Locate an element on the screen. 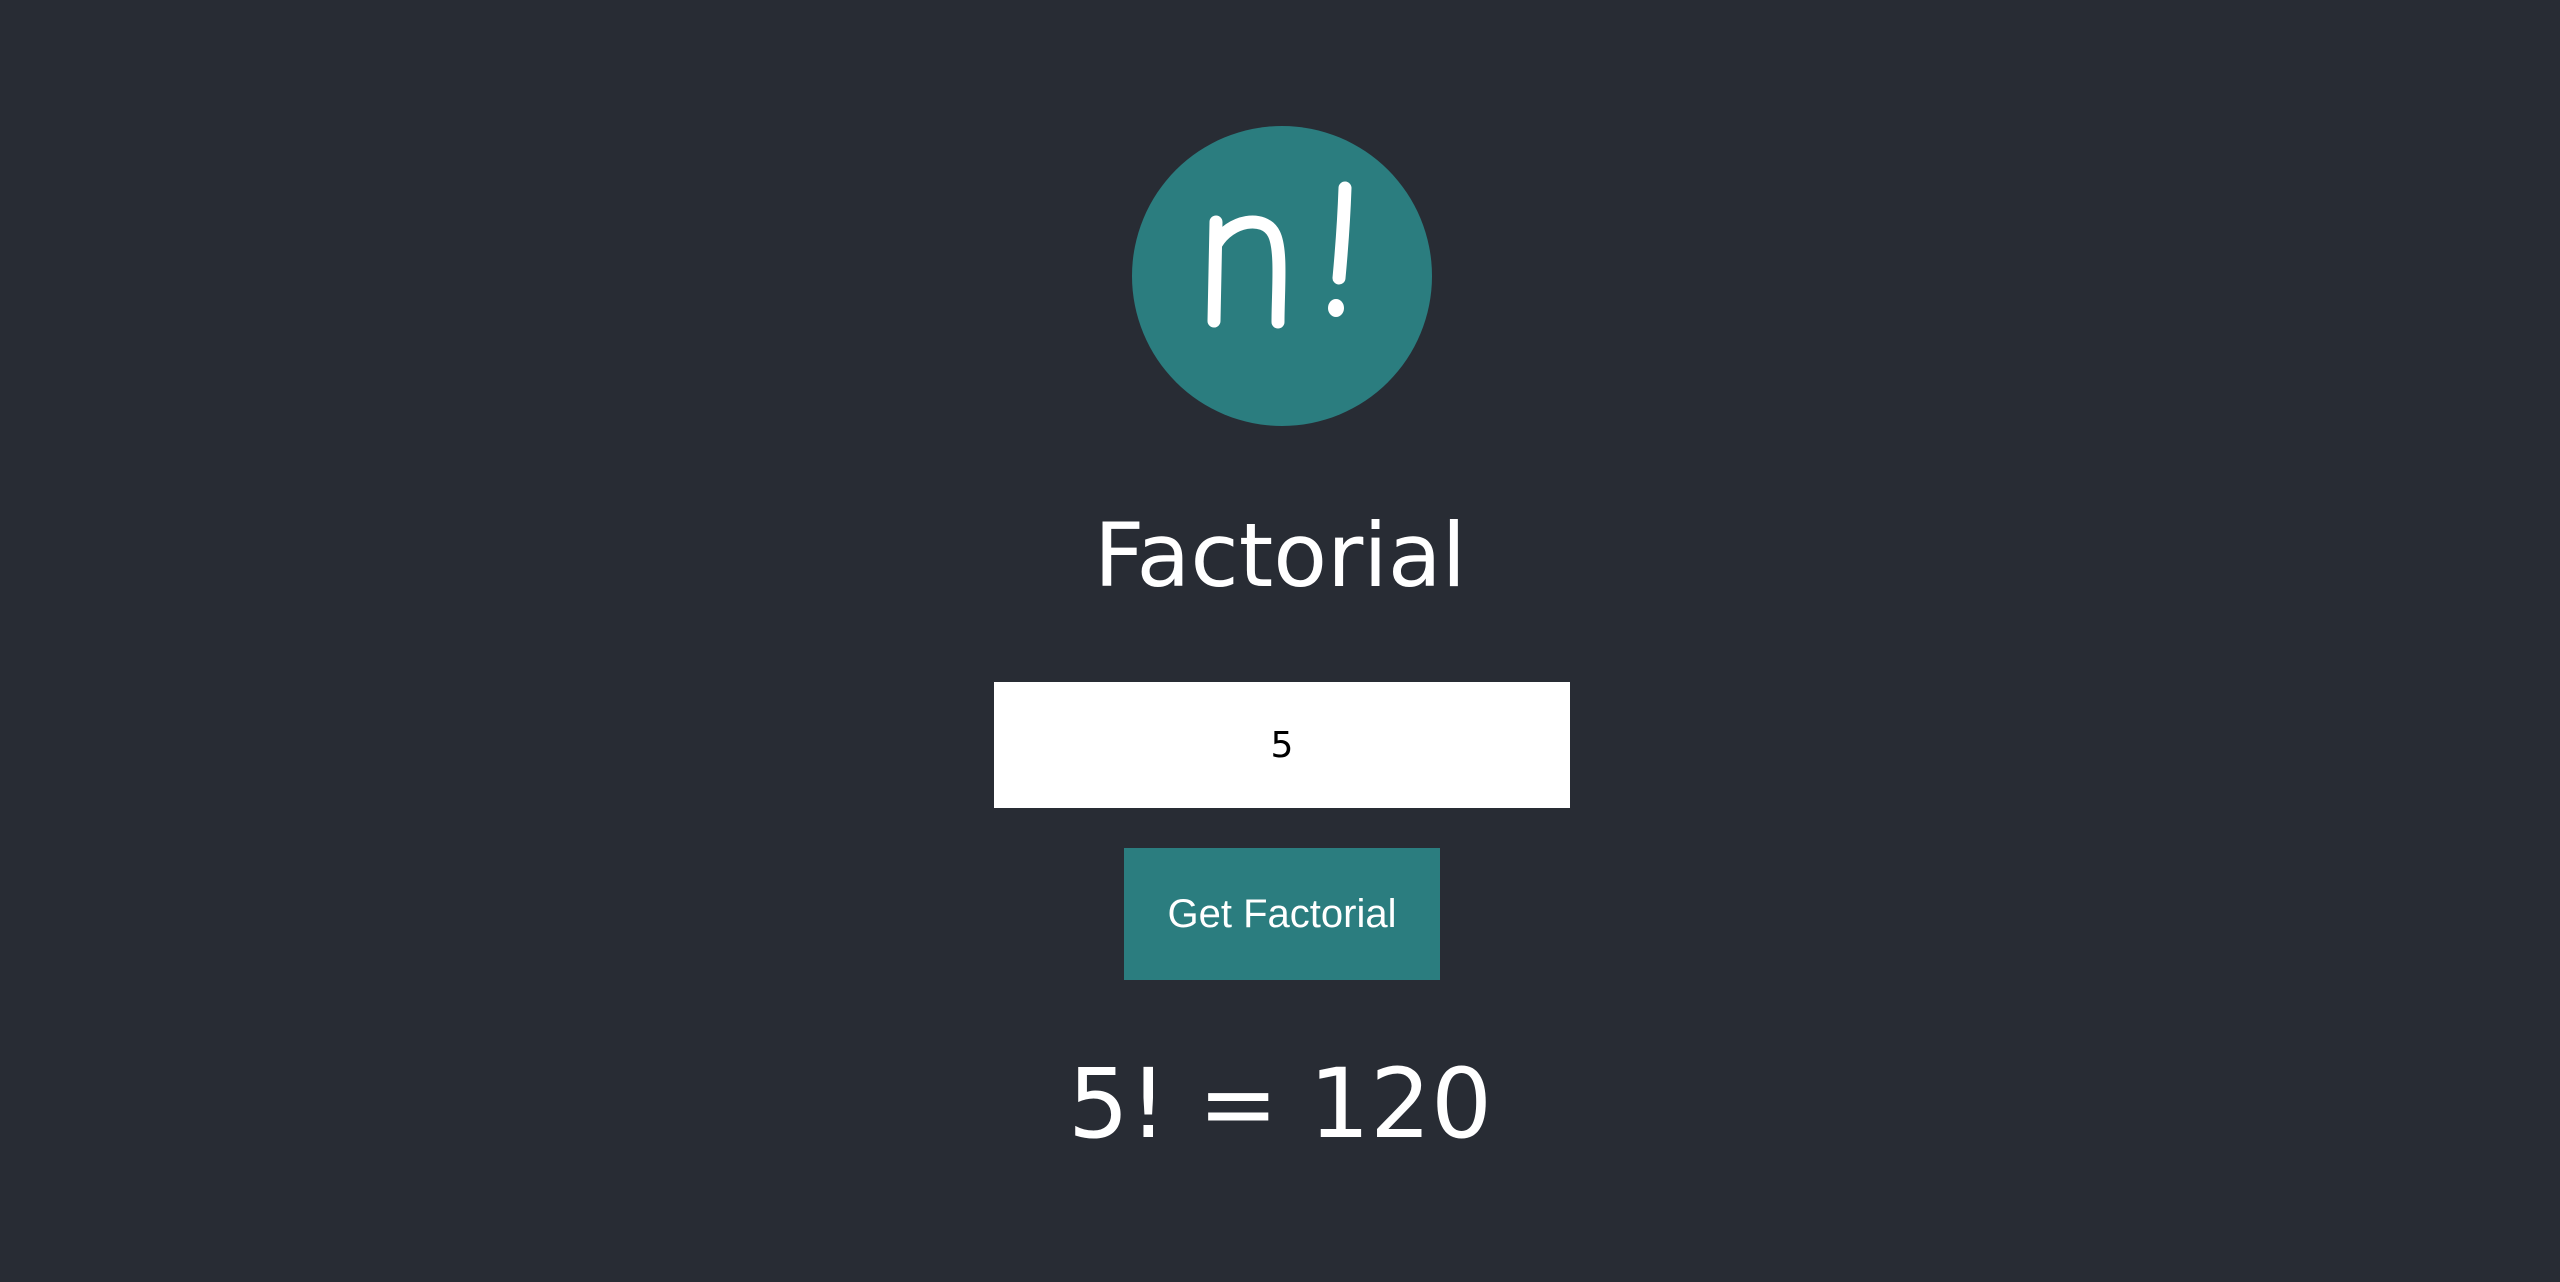  factorial-logo-icon: n! is located at coordinates (1282, 276).